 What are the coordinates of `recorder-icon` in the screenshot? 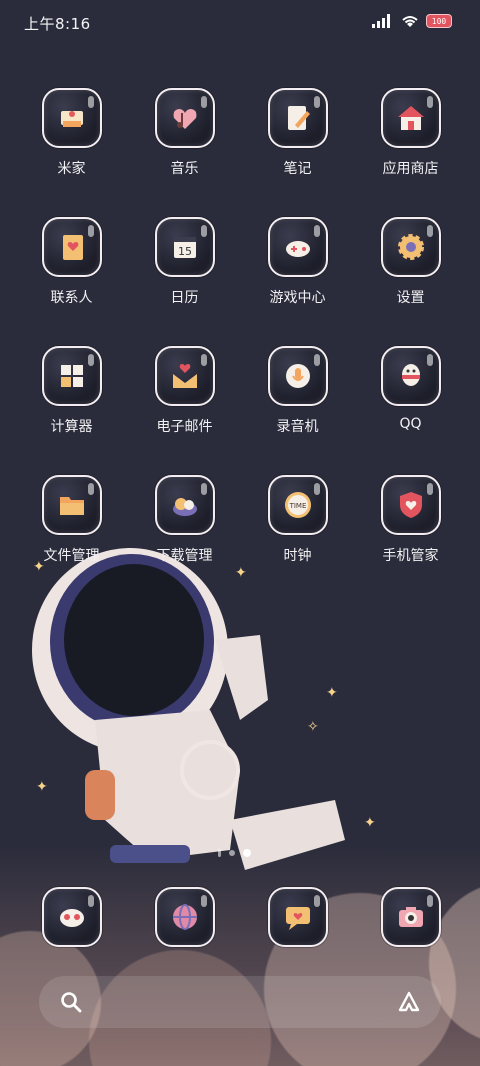 It's located at (297, 376).